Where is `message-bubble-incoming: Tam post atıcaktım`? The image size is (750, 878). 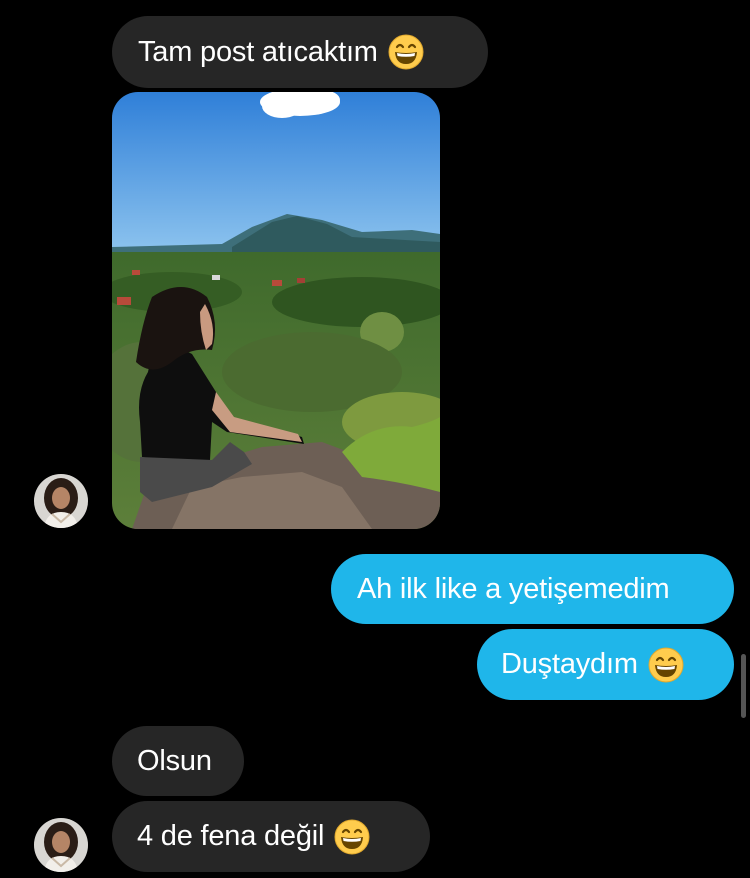
message-bubble-incoming: Tam post atıcaktım is located at coordinates (300, 52).